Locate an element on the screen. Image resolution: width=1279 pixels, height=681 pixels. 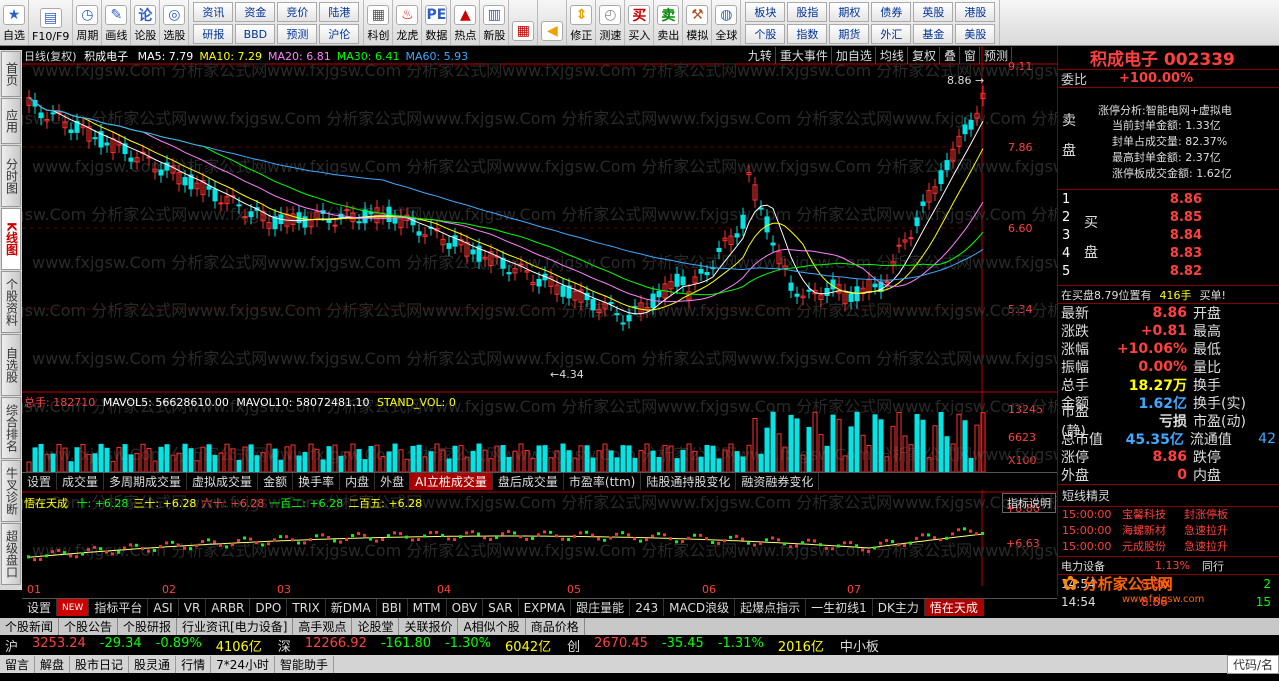
market-button: 英股 is located at coordinates (933, 12).